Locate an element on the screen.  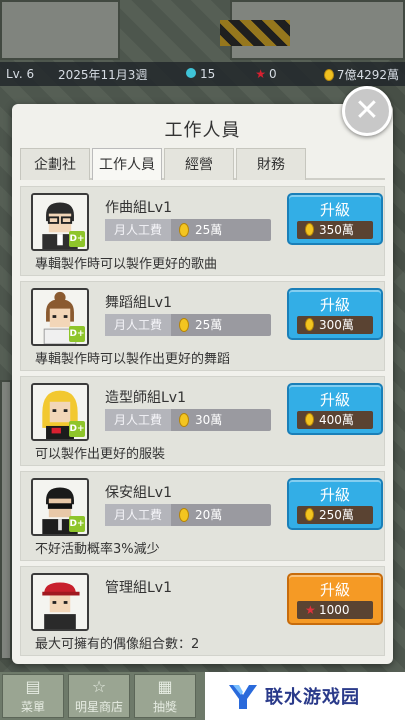
tab-bar: 企劃社 工作人員 經營 財務 is located at coordinates (202, 164).